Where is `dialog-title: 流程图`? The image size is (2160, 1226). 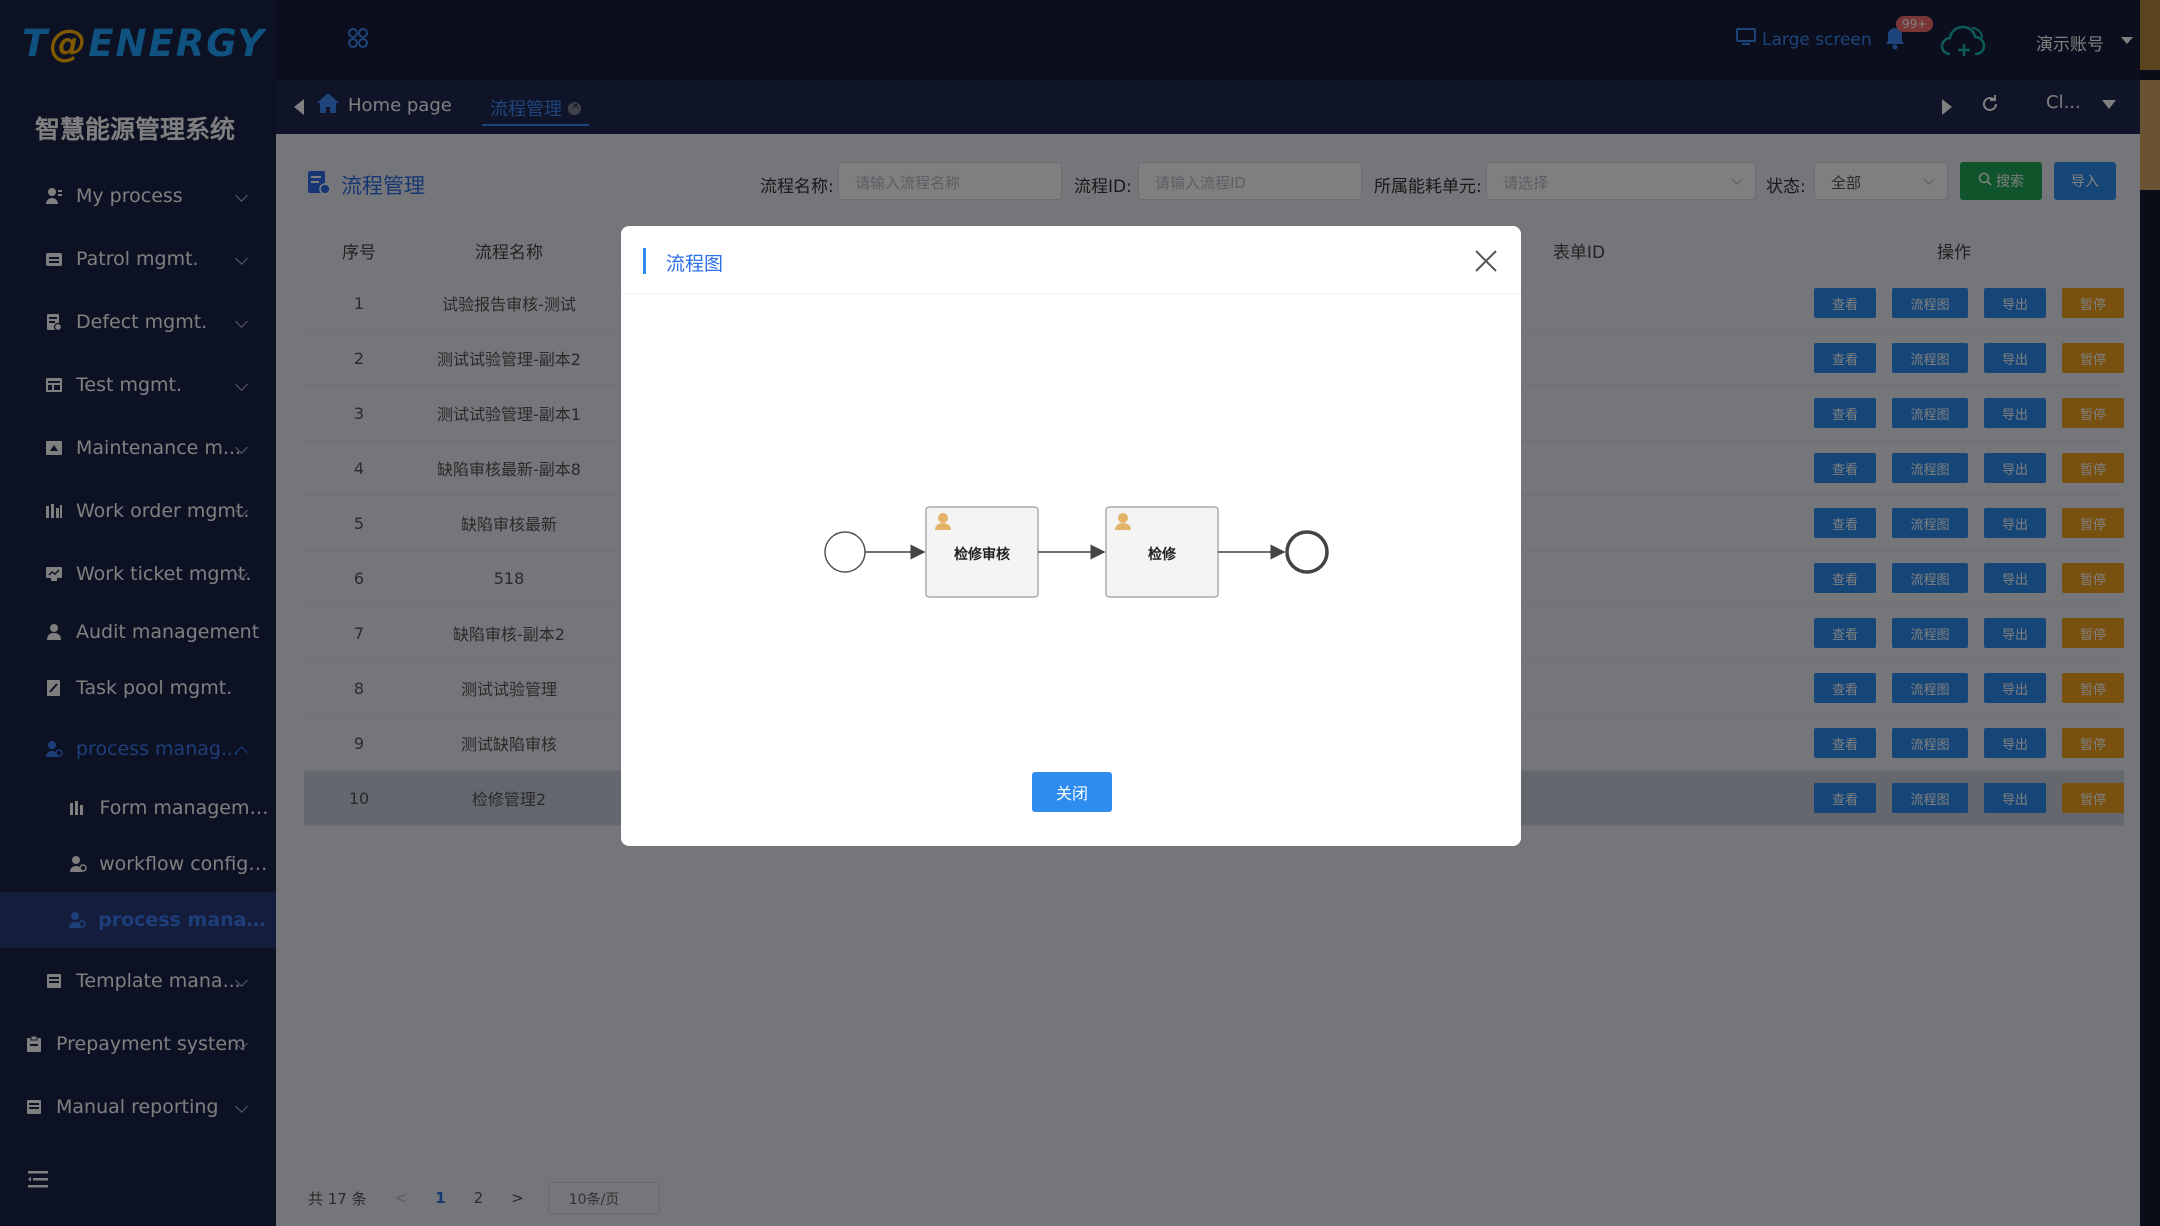
dialog-title: 流程图 is located at coordinates (695, 264).